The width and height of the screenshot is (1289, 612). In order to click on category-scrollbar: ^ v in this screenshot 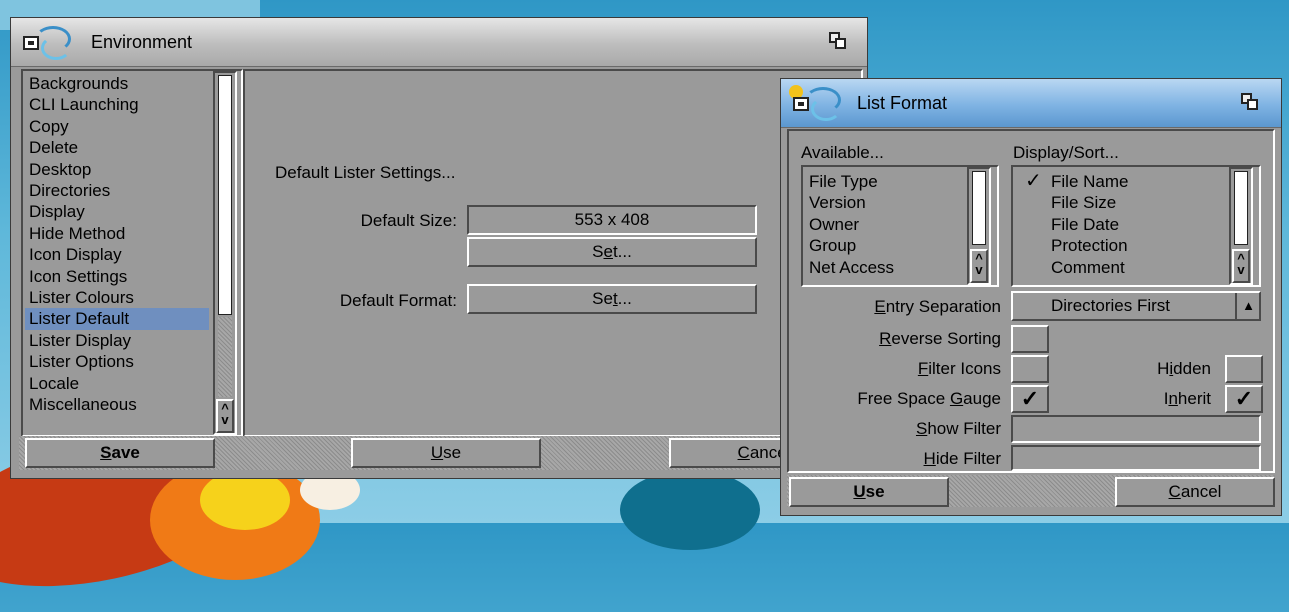, I will do `click(225, 253)`.